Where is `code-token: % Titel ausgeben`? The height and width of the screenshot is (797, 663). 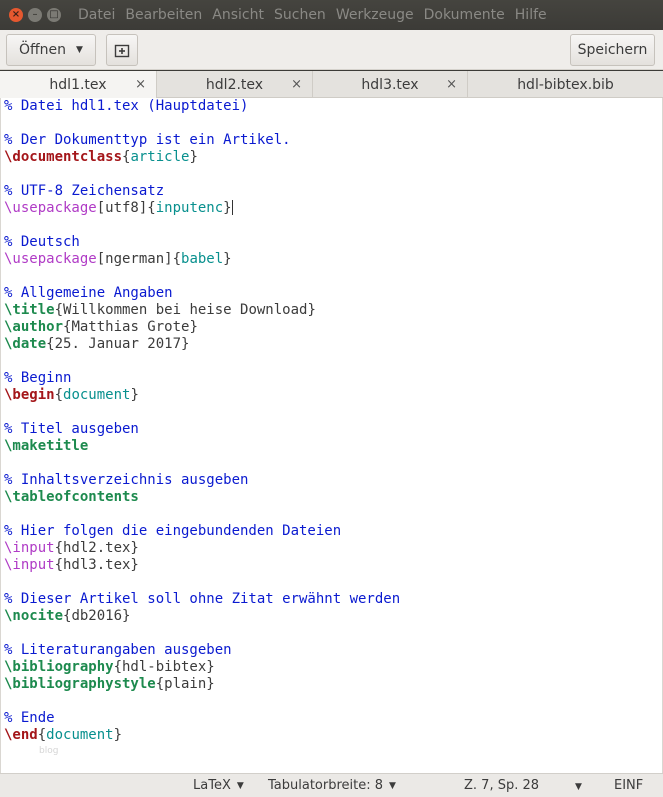
code-token: % Titel ausgeben is located at coordinates (71, 429).